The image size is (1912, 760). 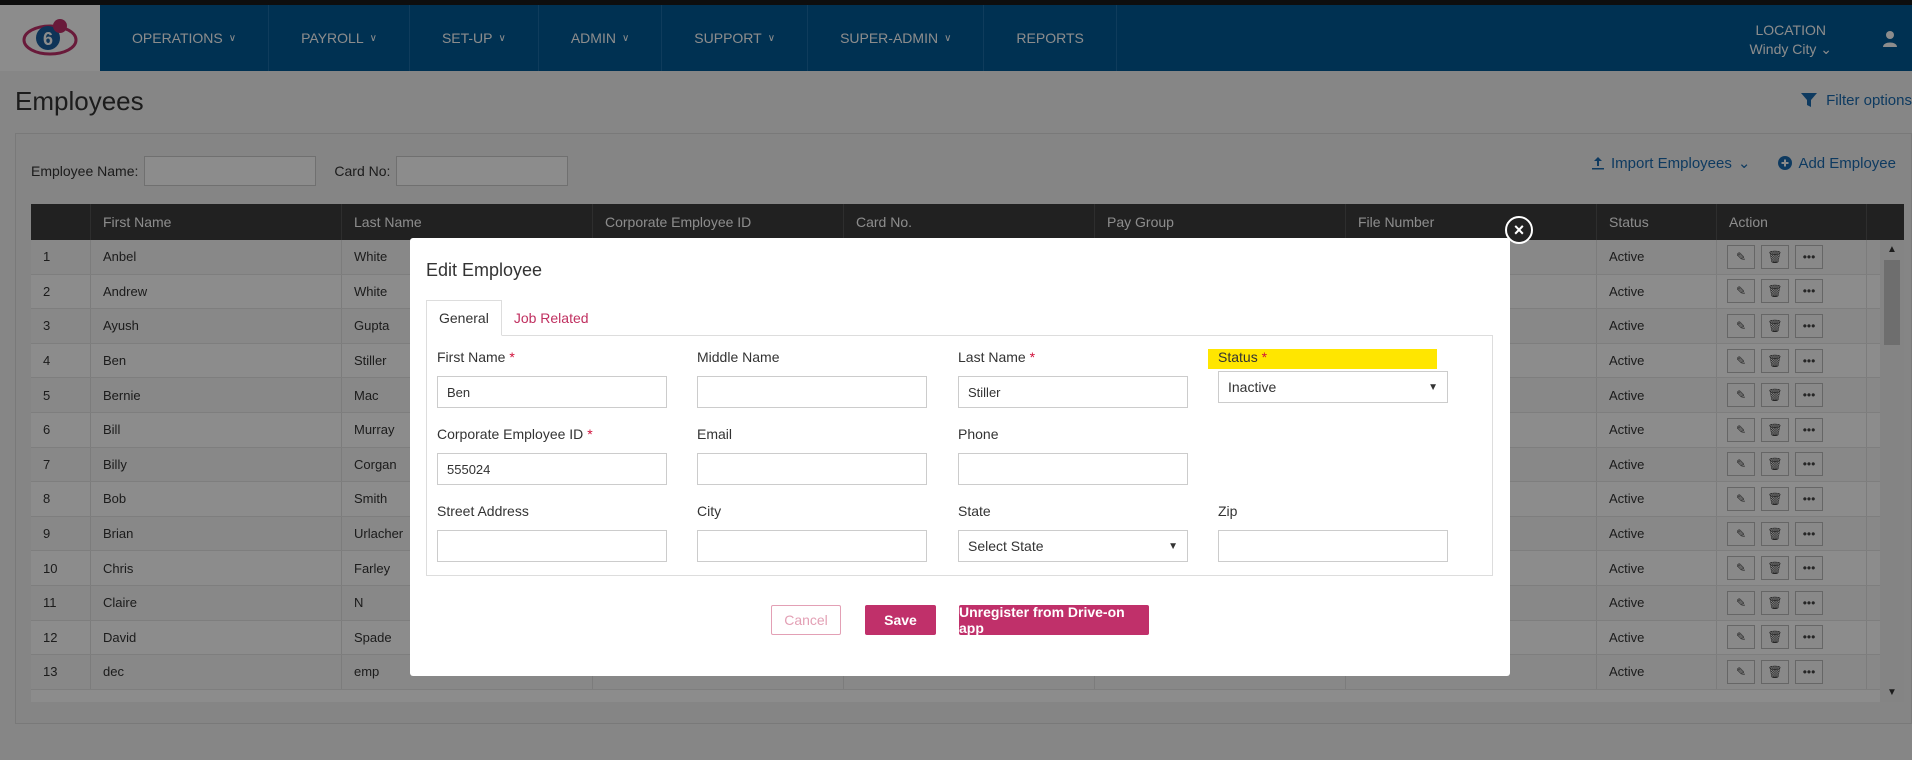 I want to click on first-name-field: First Name * Ben, so click(x=552, y=378).